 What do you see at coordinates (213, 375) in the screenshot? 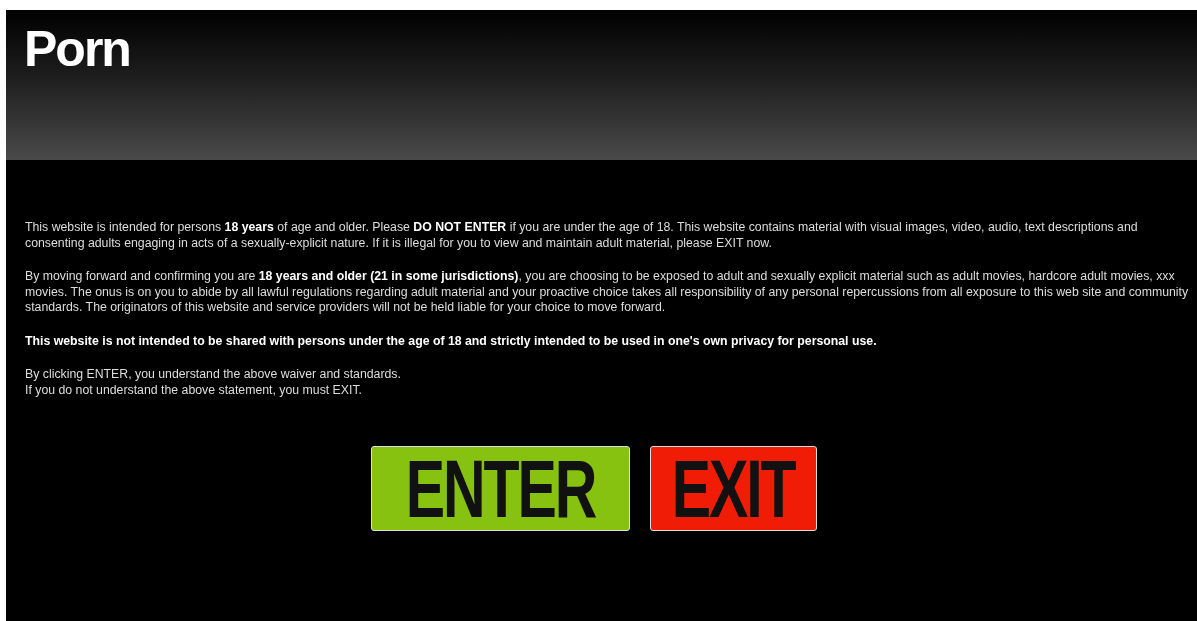
I see `notice-line: By clicking ENTER, you understand the above waiver and standards.` at bounding box center [213, 375].